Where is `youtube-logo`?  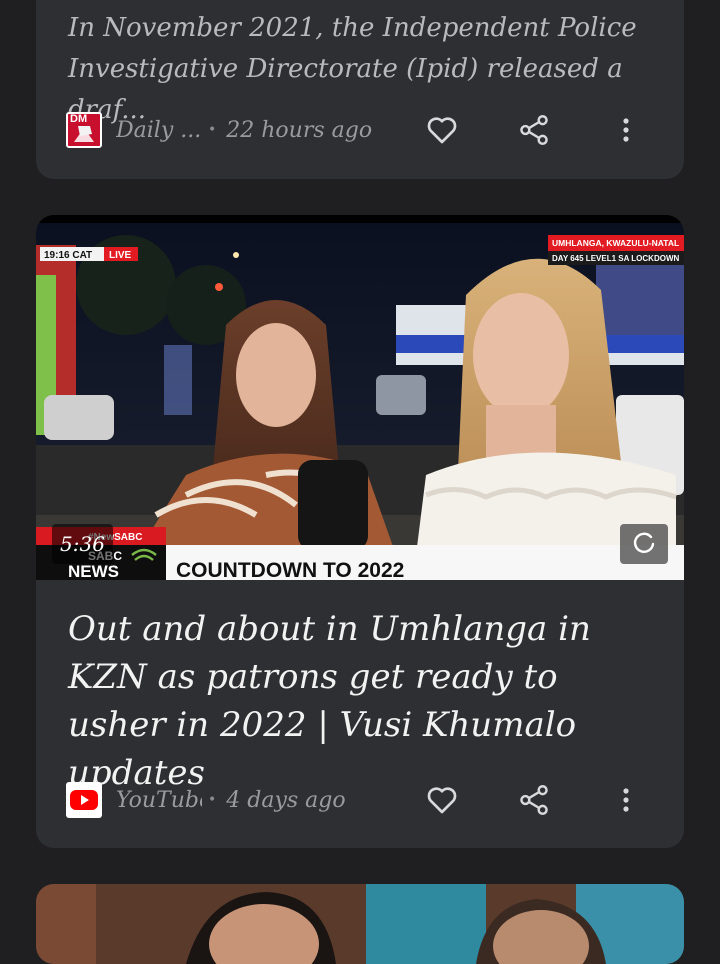
youtube-logo is located at coordinates (84, 800).